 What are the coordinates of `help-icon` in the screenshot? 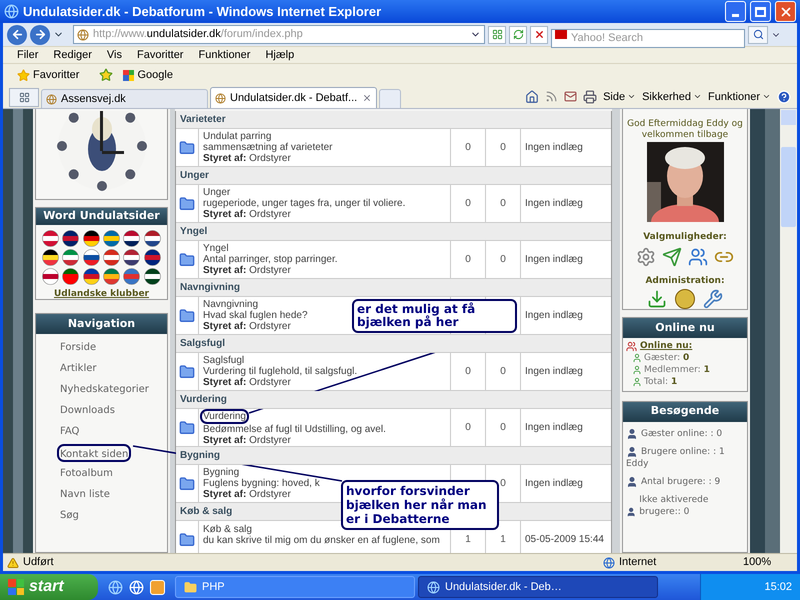 It's located at (784, 97).